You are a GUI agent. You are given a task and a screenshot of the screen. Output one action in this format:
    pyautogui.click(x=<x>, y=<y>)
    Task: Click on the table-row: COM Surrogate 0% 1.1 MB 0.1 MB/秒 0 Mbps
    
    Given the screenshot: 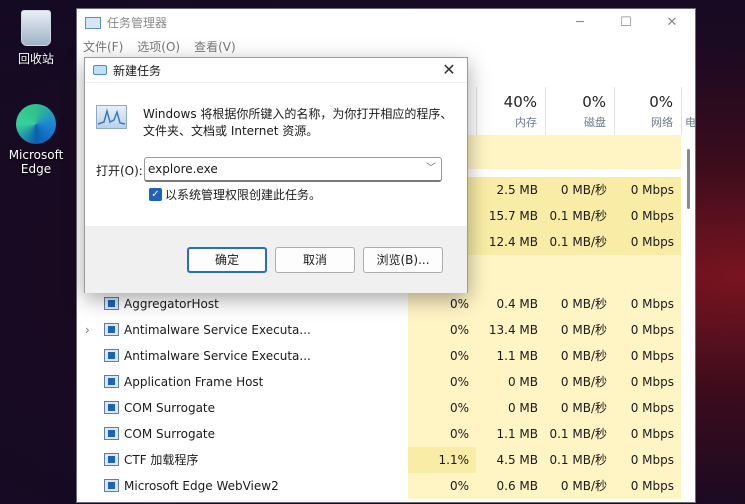 What is the action you would take?
    pyautogui.click(x=380, y=434)
    